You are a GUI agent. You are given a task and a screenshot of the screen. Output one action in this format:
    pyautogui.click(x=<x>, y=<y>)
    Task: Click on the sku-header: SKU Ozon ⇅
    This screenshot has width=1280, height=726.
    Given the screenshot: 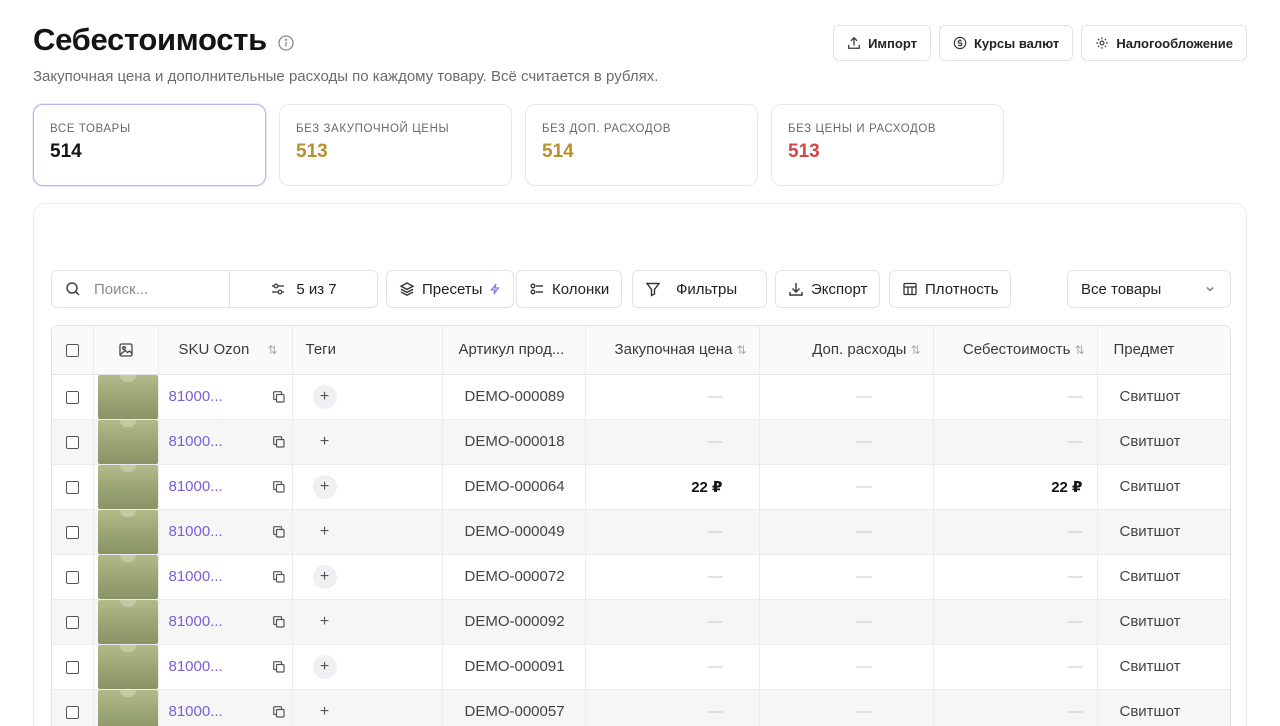 What is the action you would take?
    pyautogui.click(x=225, y=350)
    